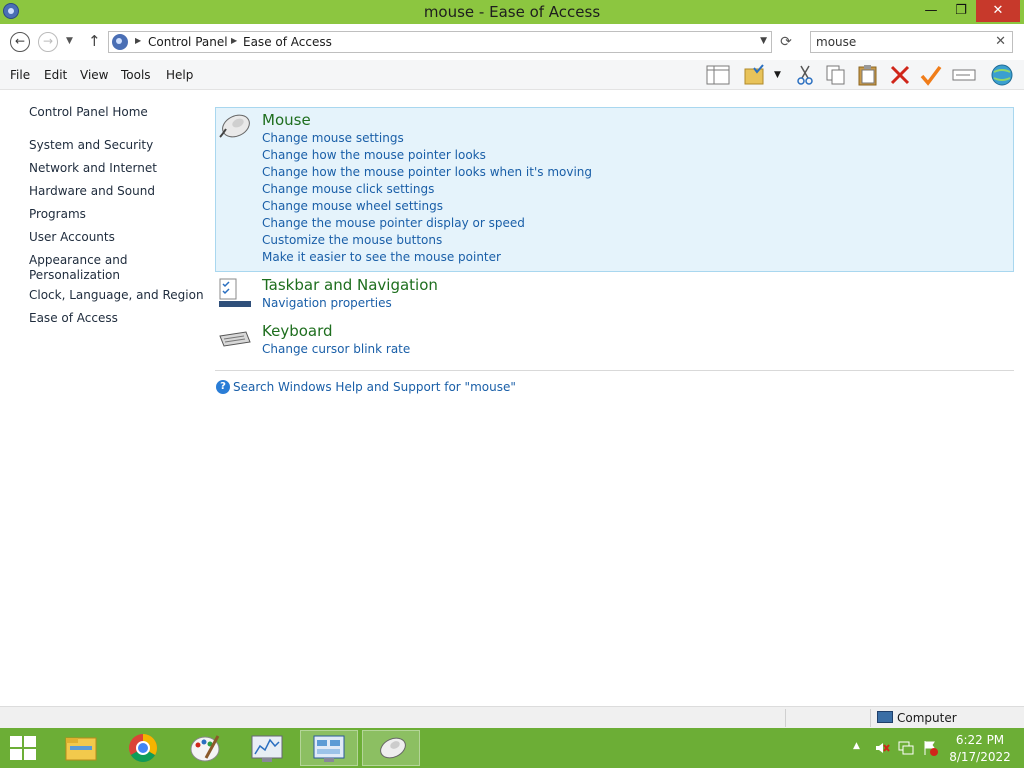  I want to click on nav-programs: Programs, so click(116, 214).